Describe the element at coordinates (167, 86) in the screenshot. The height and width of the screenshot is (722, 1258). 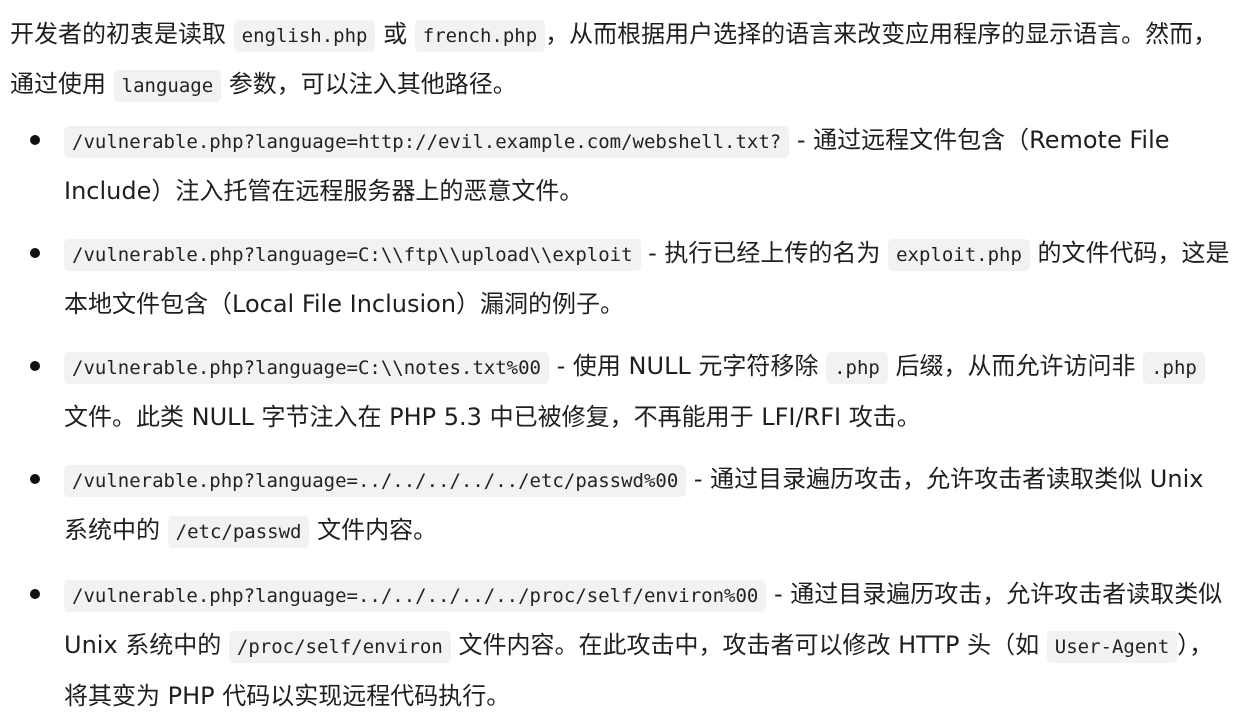
I see `inline-code: language` at that location.